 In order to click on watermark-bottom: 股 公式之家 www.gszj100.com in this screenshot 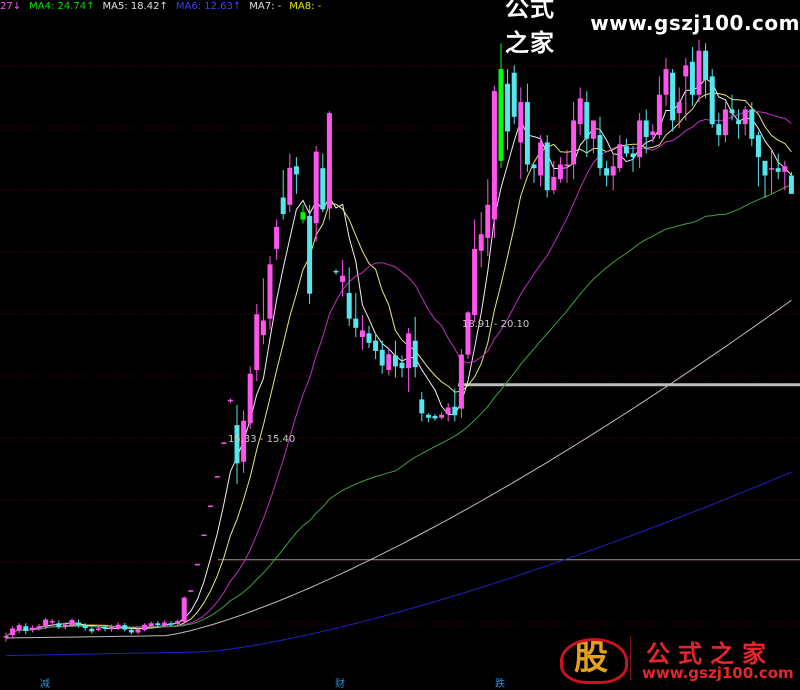, I will do `click(680, 660)`.